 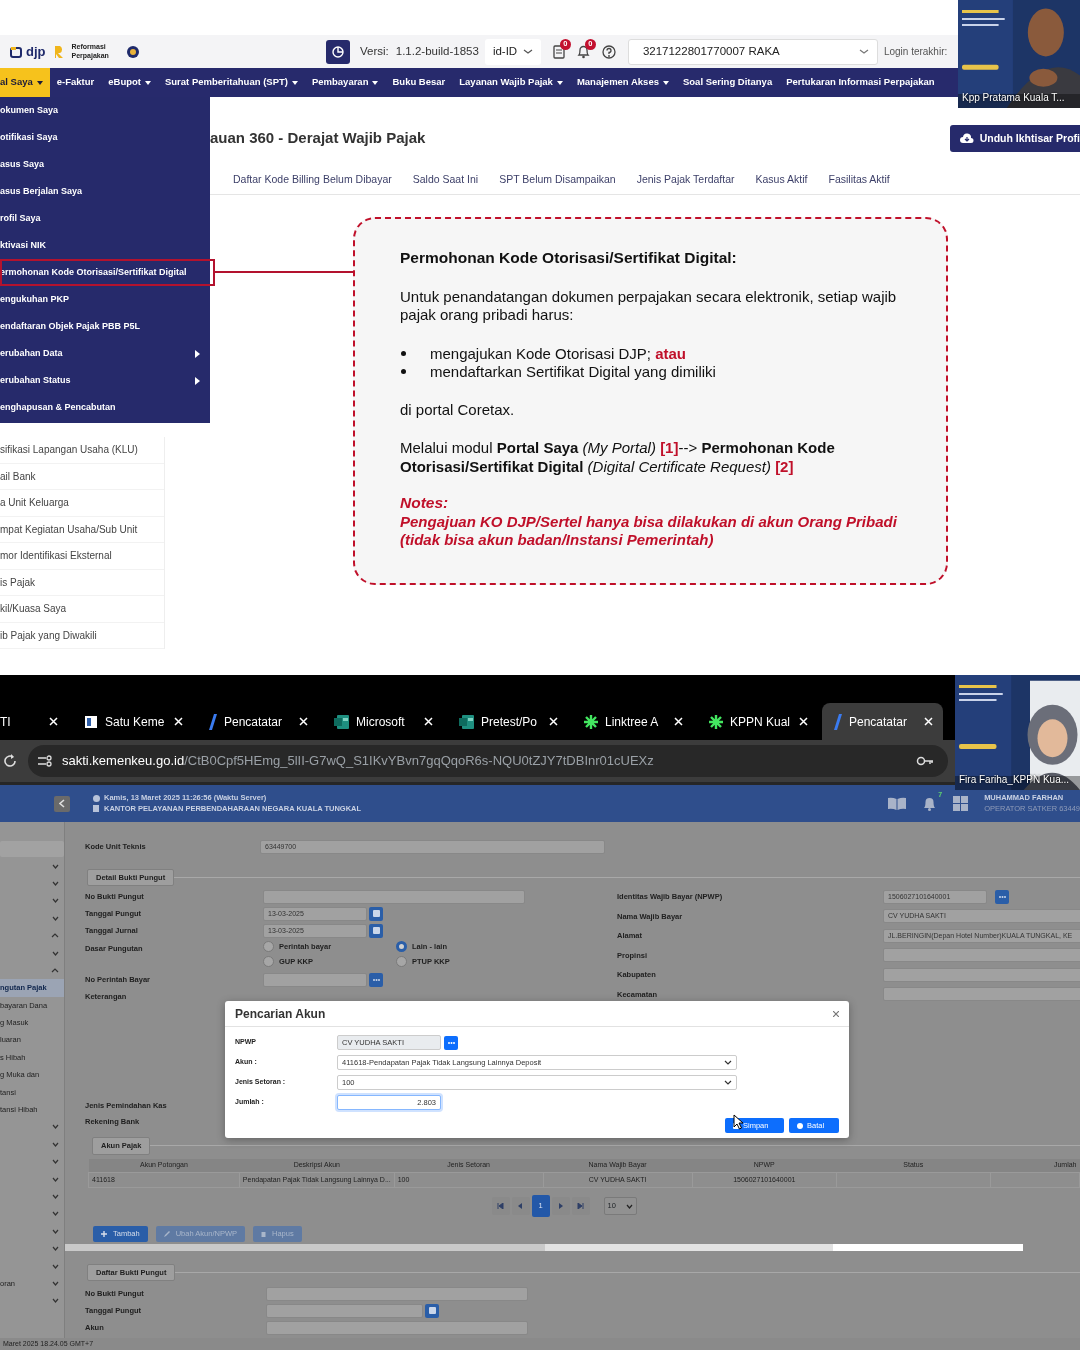 What do you see at coordinates (82, 450) in the screenshot?
I see `sidebar-item: sifikasi Lapangan Usaha (KLU)` at bounding box center [82, 450].